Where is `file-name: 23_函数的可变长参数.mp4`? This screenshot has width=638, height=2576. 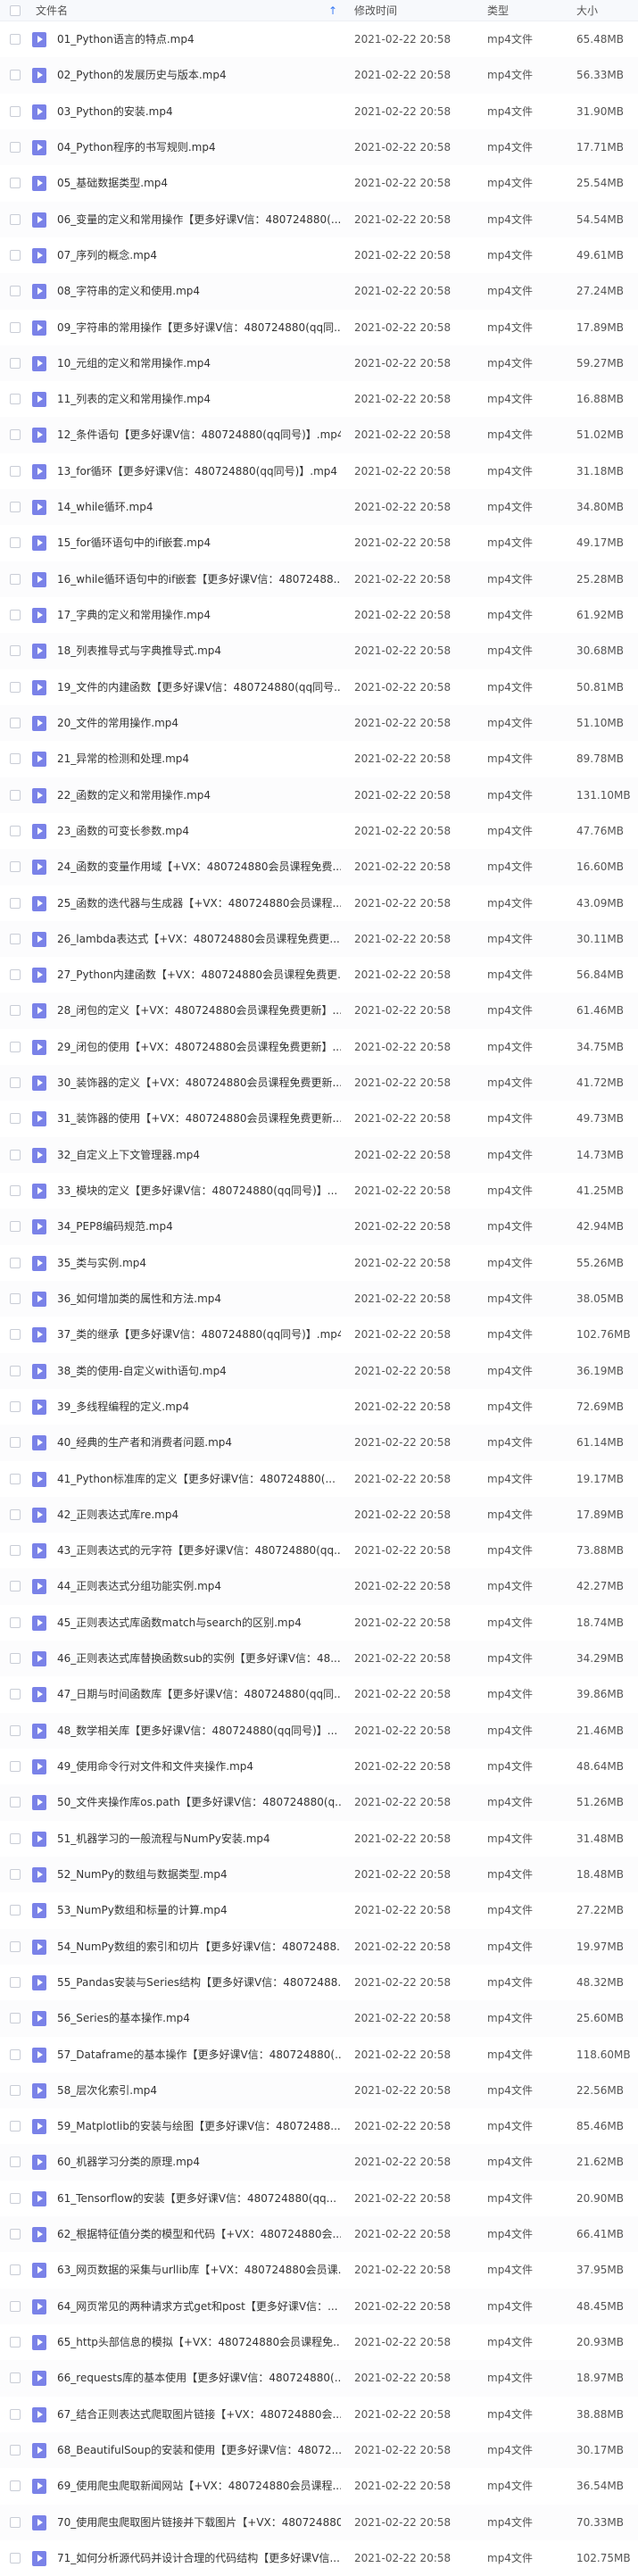
file-name: 23_函数的可变长参数.mp4 is located at coordinates (199, 831).